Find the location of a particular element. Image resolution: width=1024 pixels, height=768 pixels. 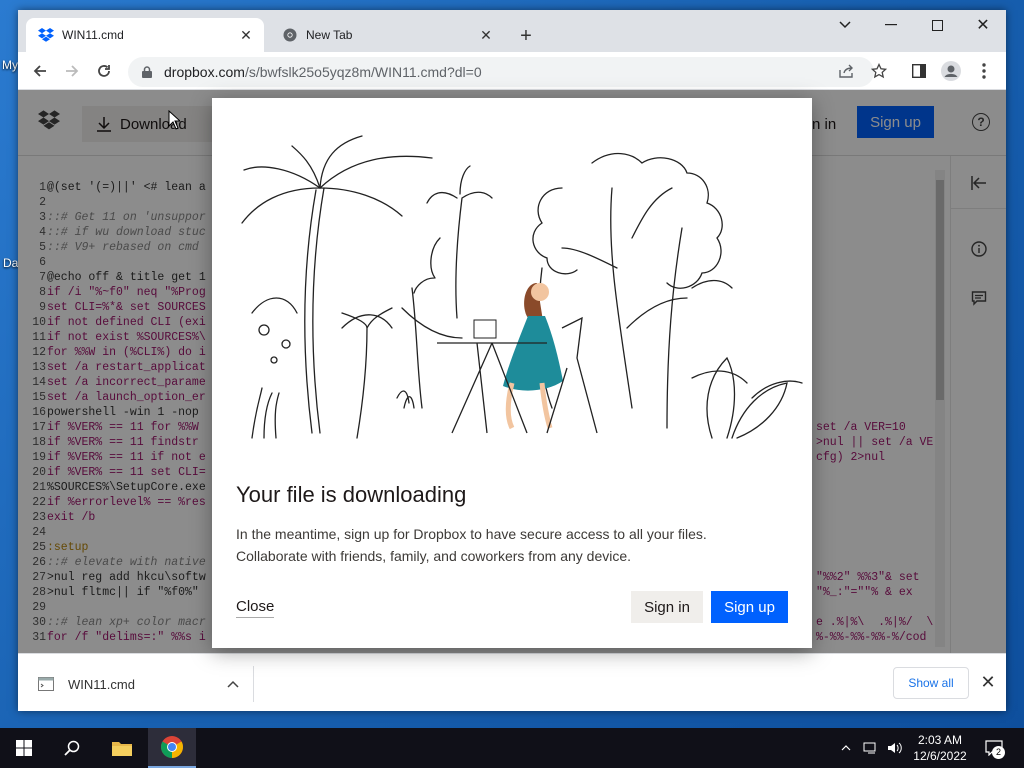

clock: 2:03 AM 12/6/2022 is located at coordinates (940, 748).